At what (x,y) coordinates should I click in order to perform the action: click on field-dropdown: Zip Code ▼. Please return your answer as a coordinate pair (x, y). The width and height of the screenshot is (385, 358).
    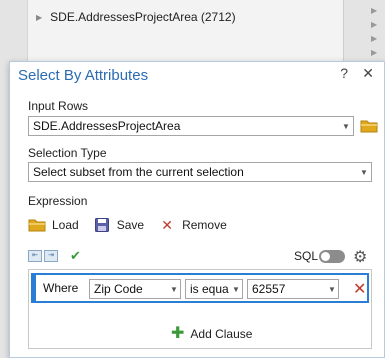
    Looking at the image, I should click on (135, 289).